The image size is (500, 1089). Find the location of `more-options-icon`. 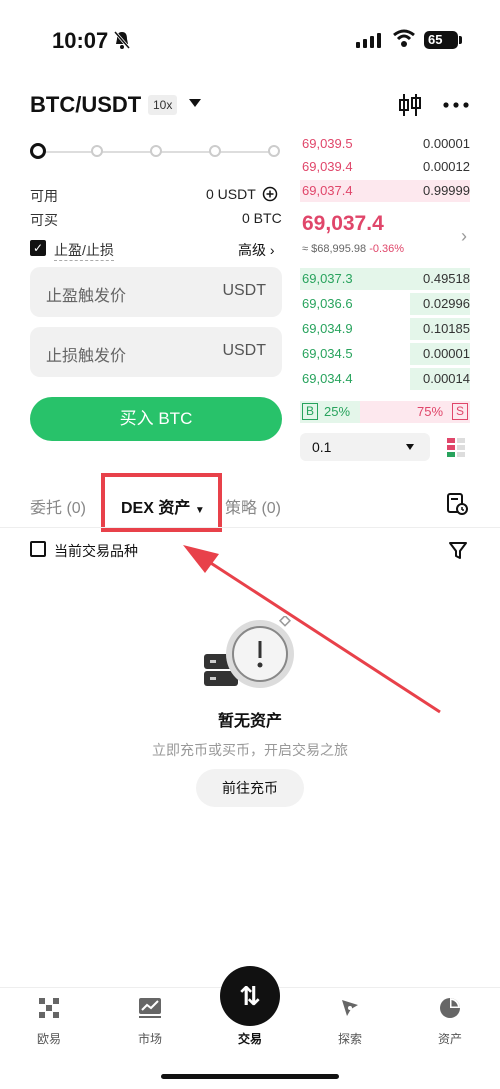

more-options-icon is located at coordinates (456, 107).